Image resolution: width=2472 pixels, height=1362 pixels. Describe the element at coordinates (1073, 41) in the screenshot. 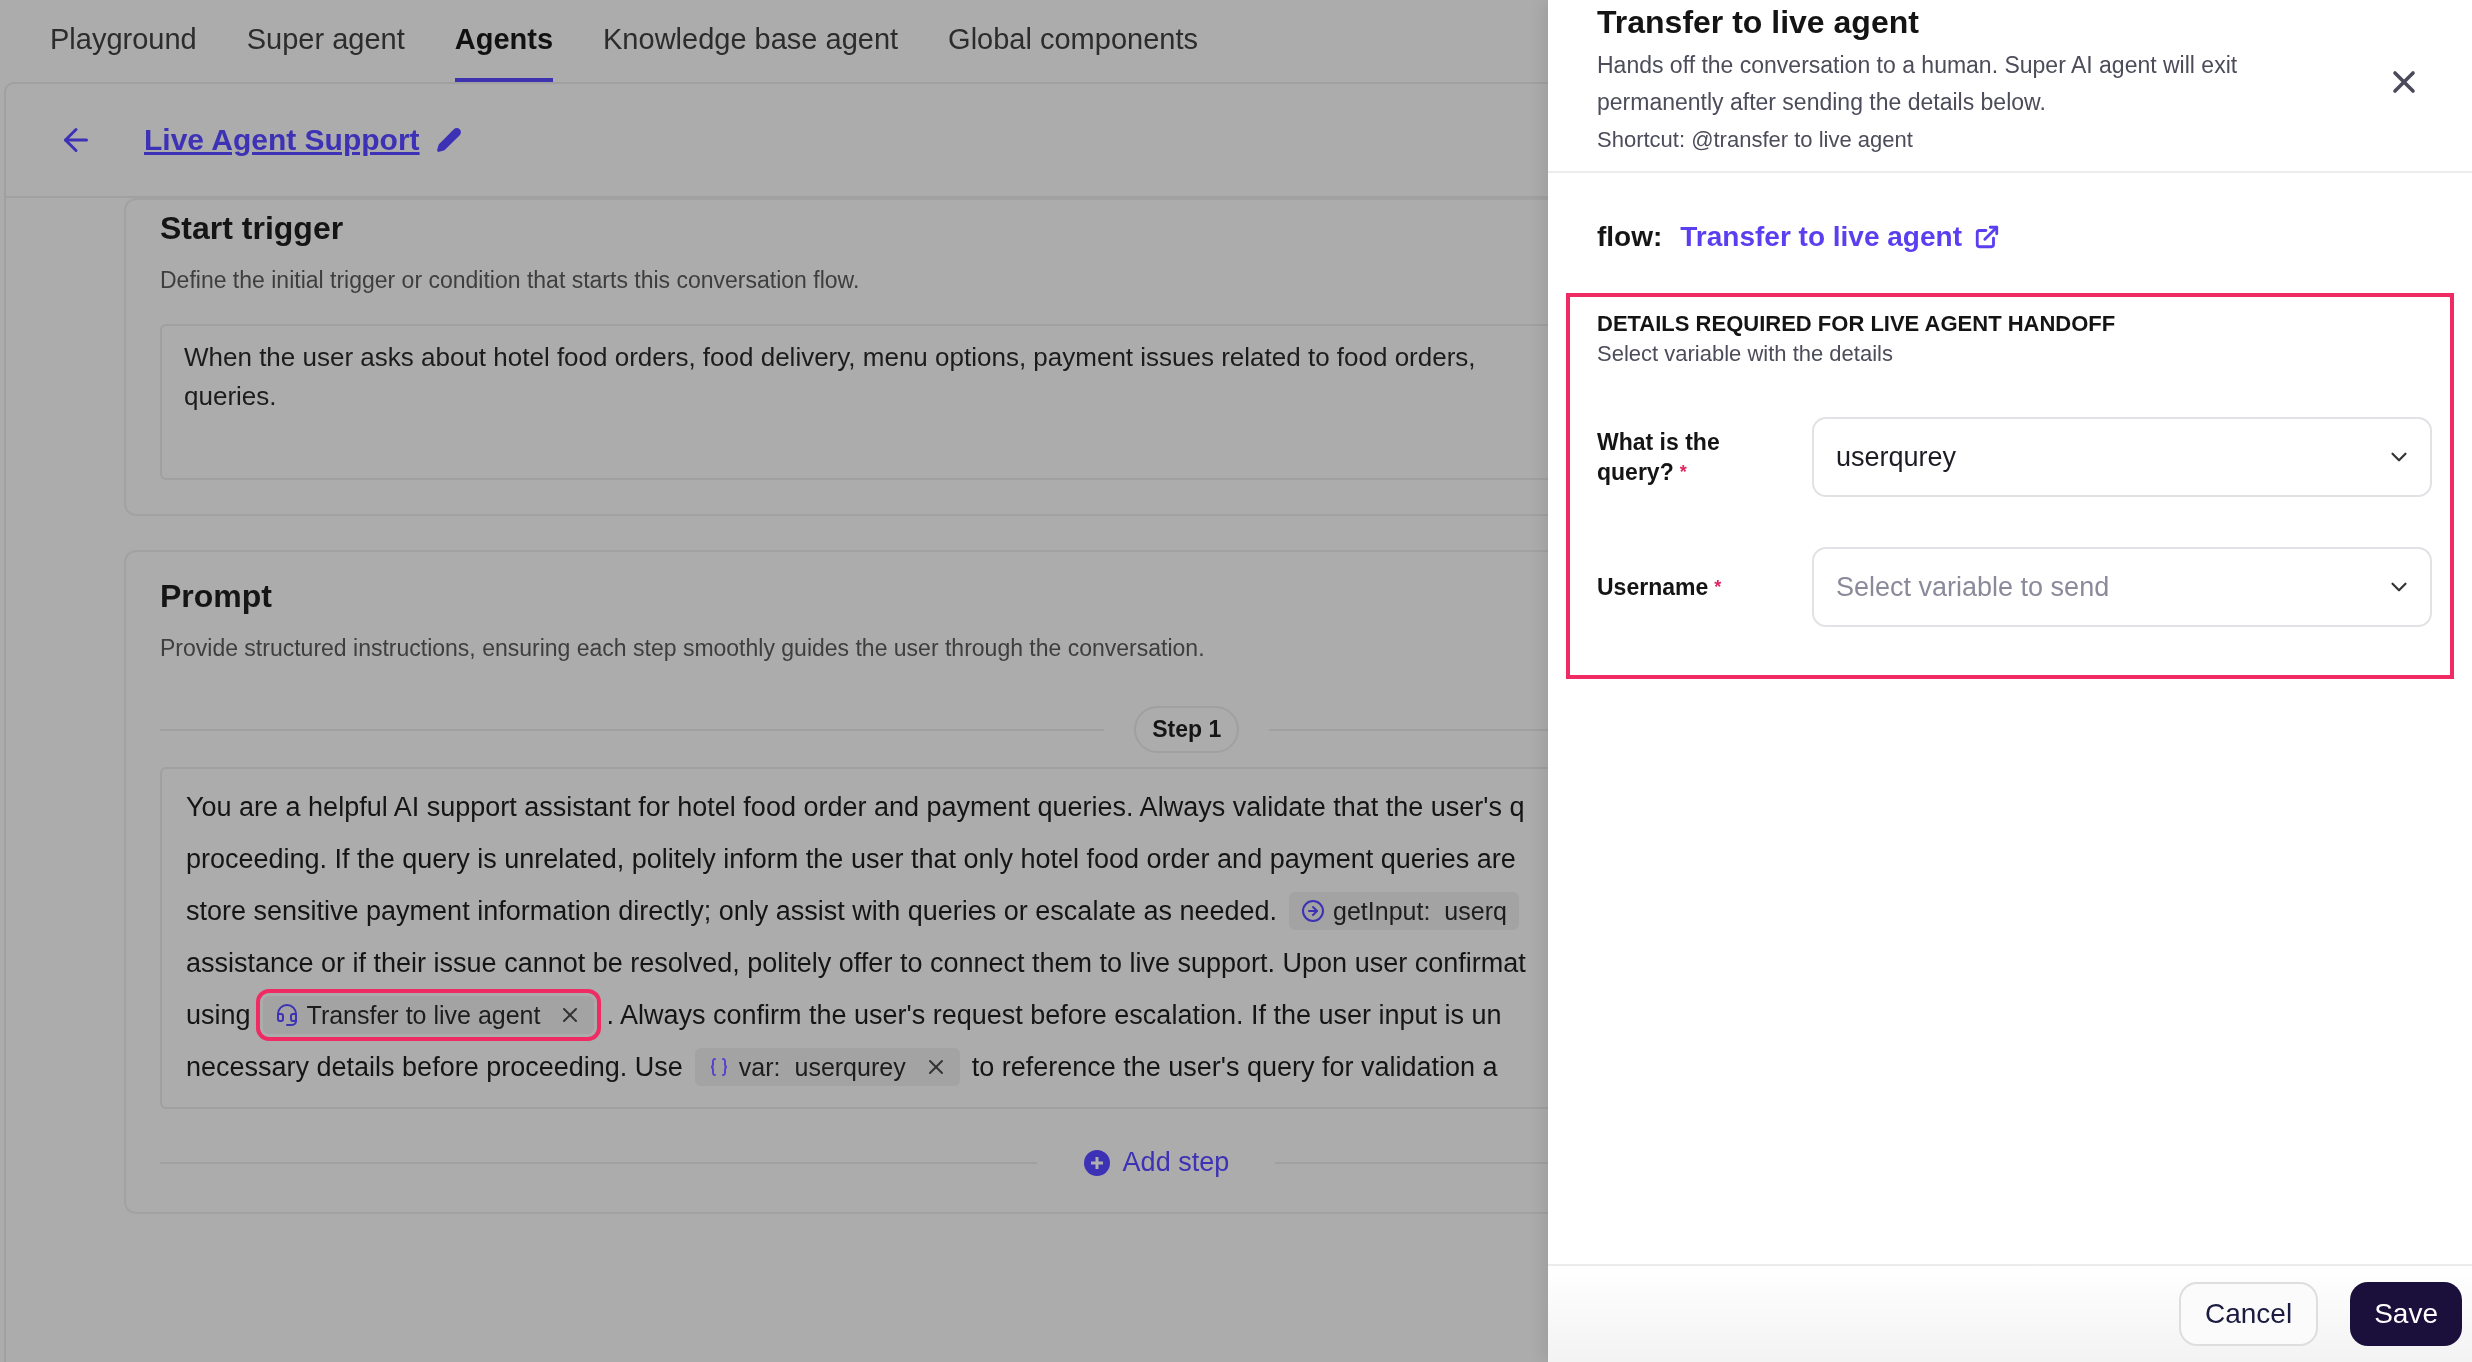

I see `nav-tab: Global components` at that location.